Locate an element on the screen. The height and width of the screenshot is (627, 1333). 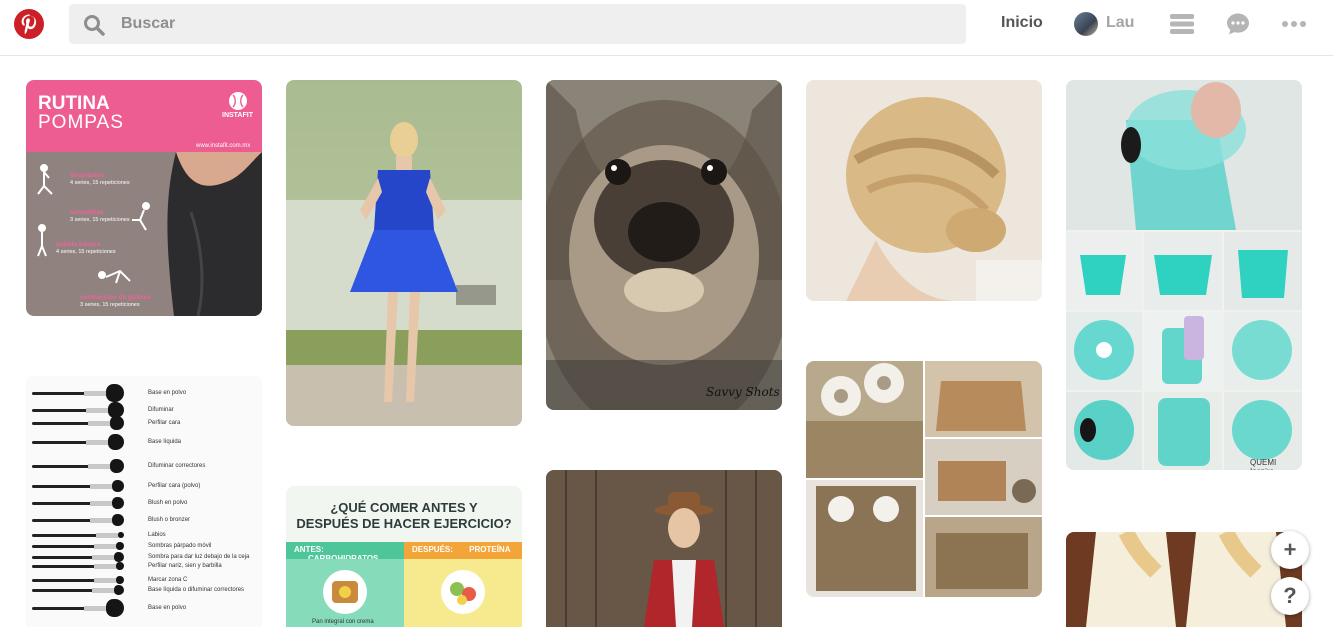
puppy-photo is located at coordinates (664, 245).